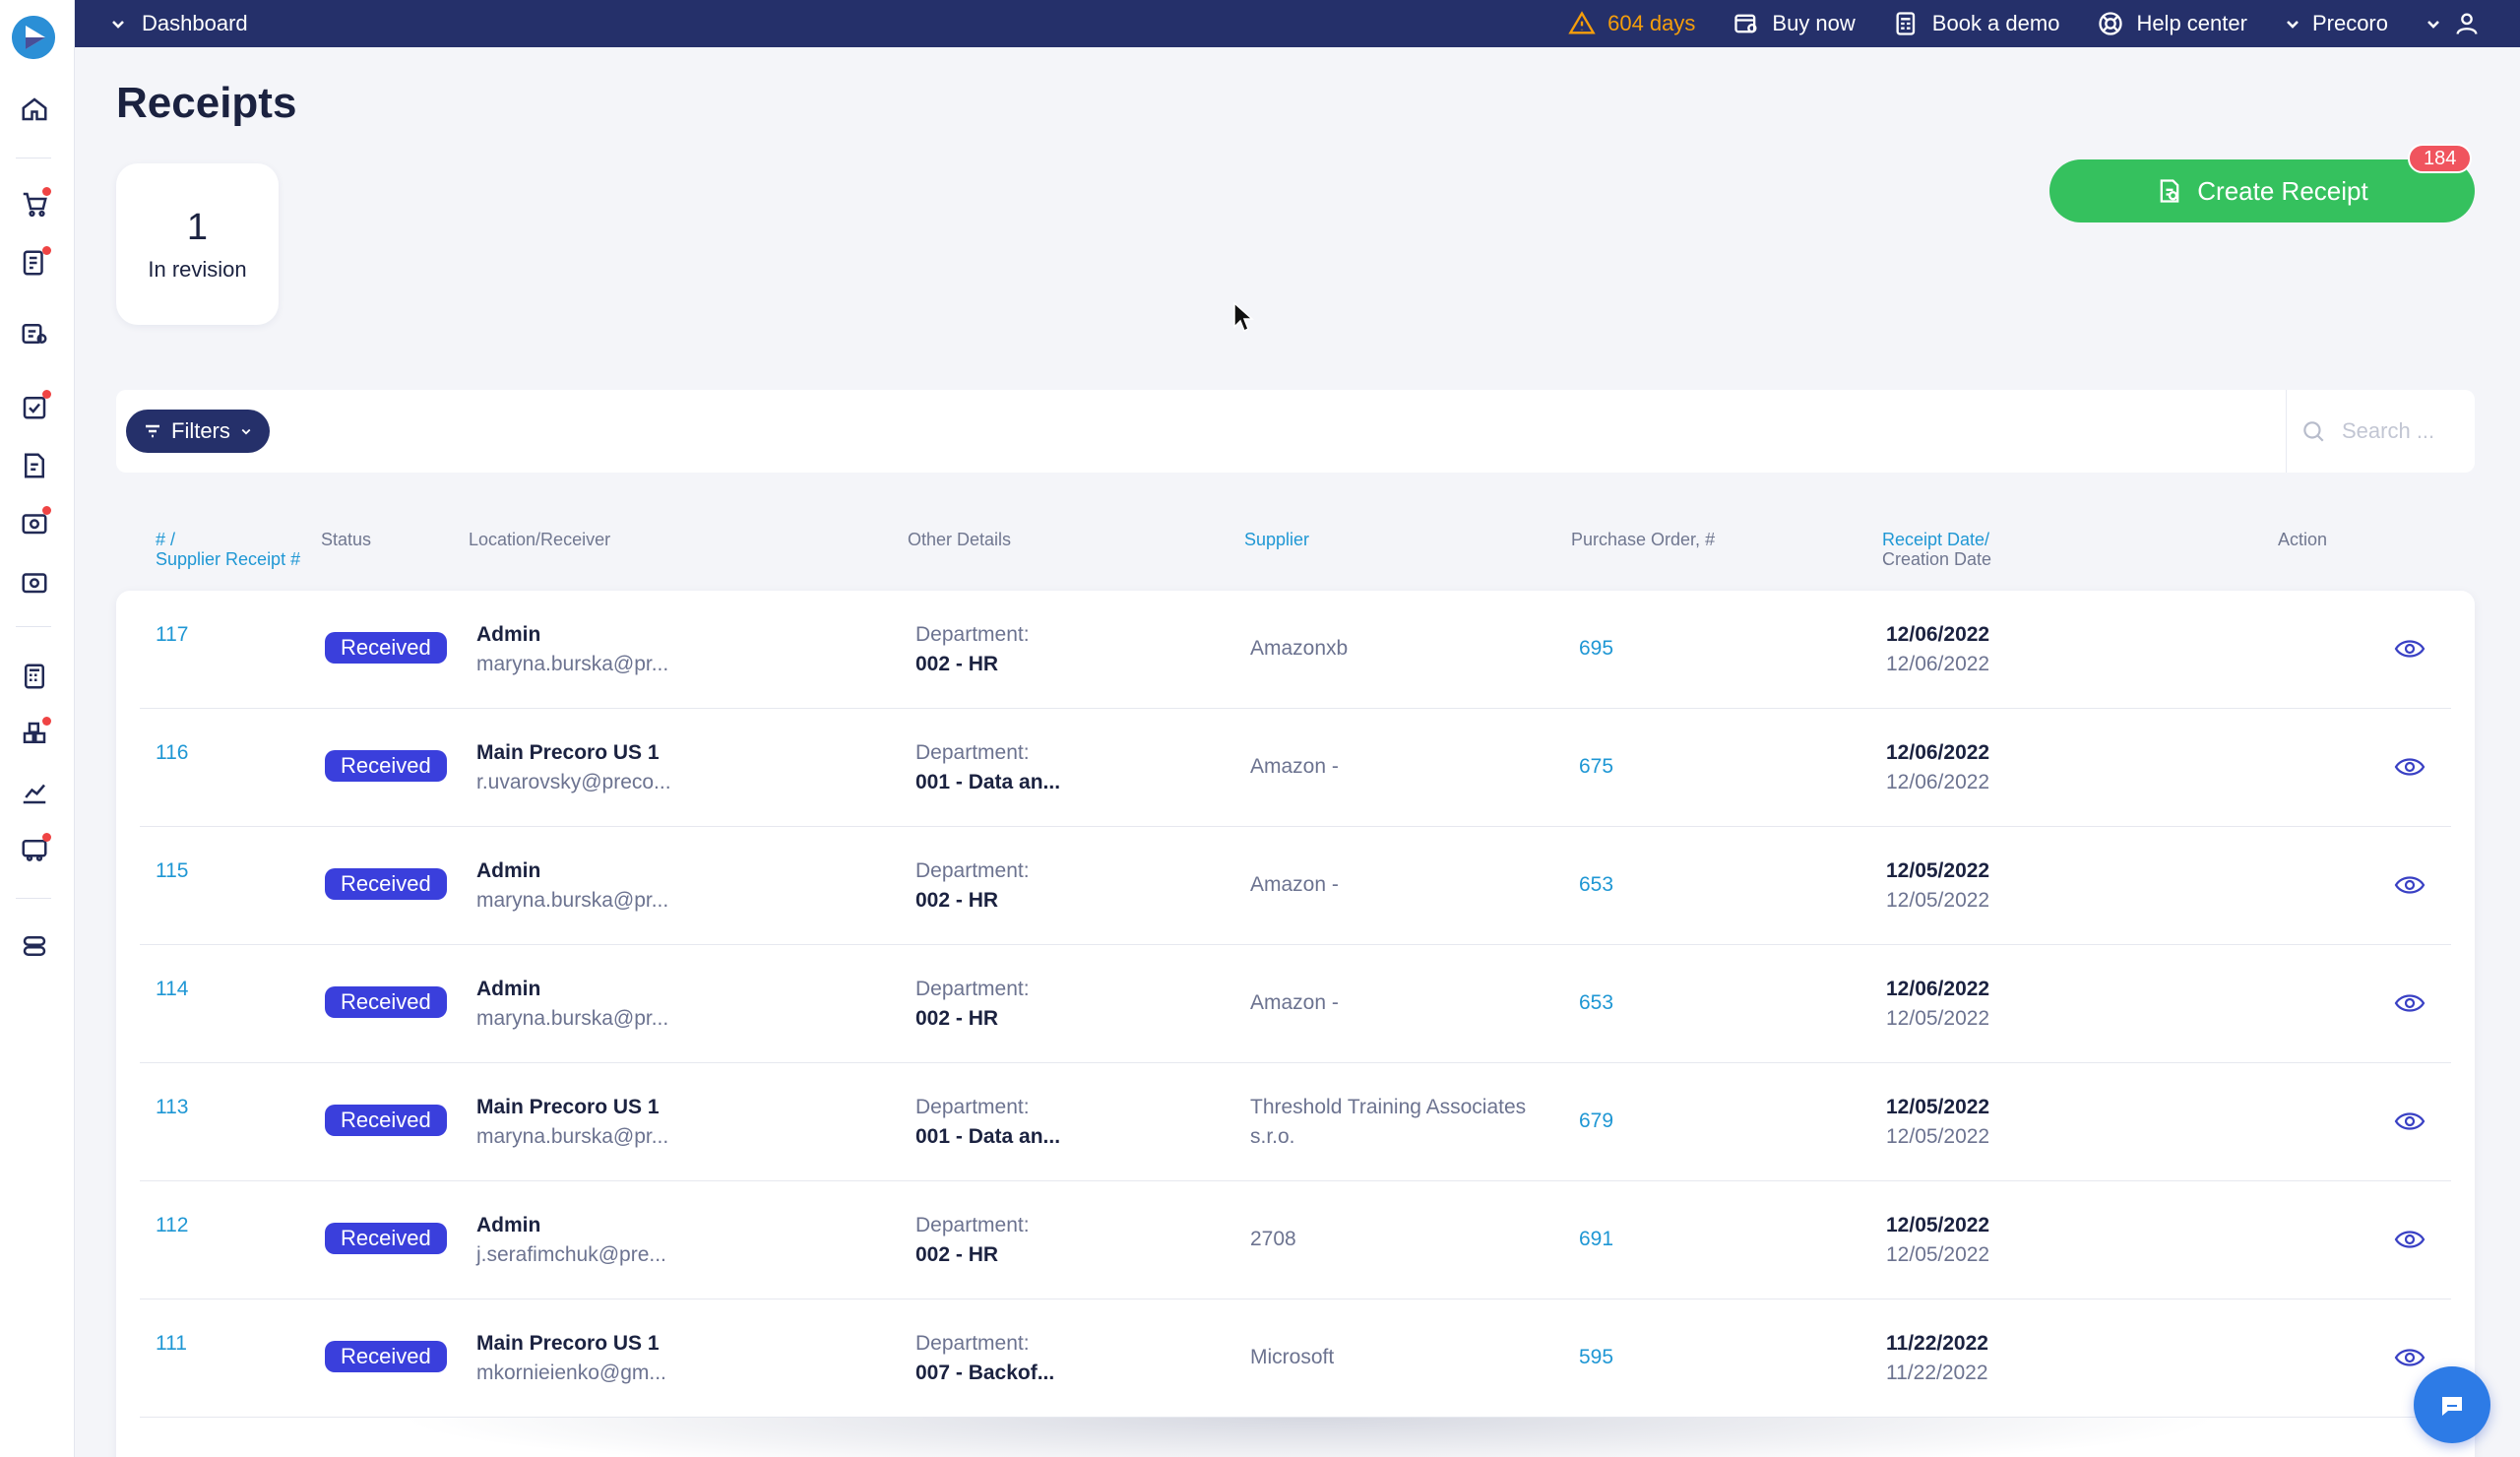  Describe the element at coordinates (171, 1344) in the screenshot. I see `receipt-id-link: 111` at that location.